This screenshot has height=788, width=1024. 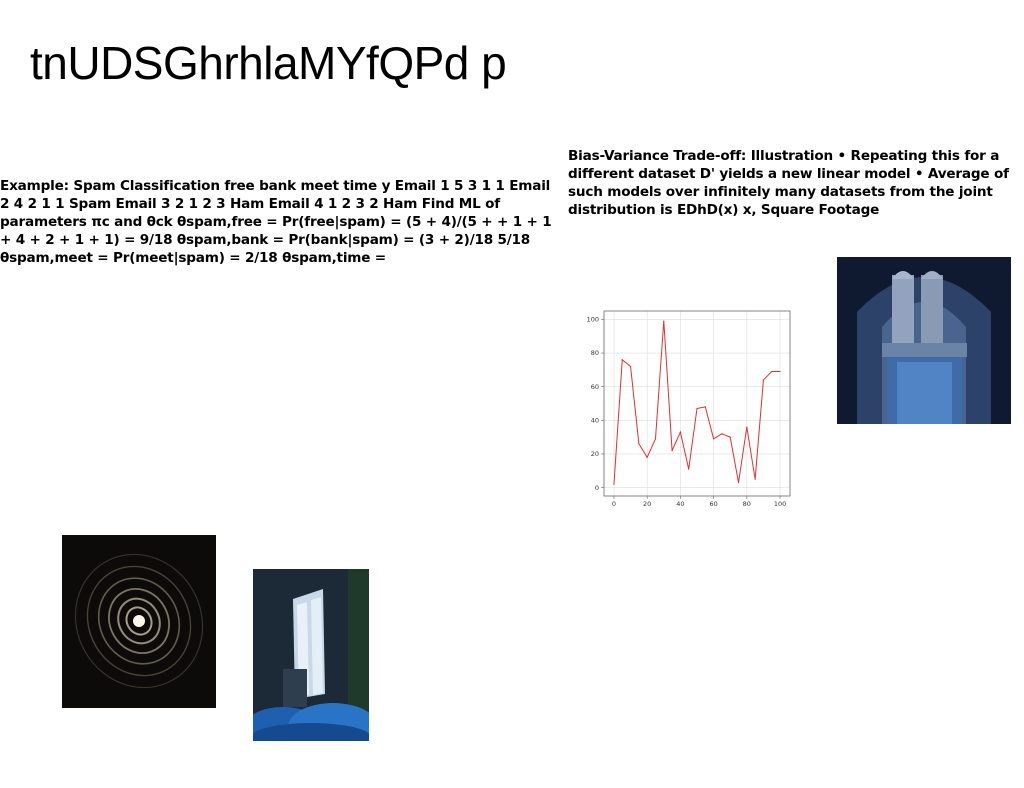 I want to click on window-room-photo, so click(x=311, y=655).